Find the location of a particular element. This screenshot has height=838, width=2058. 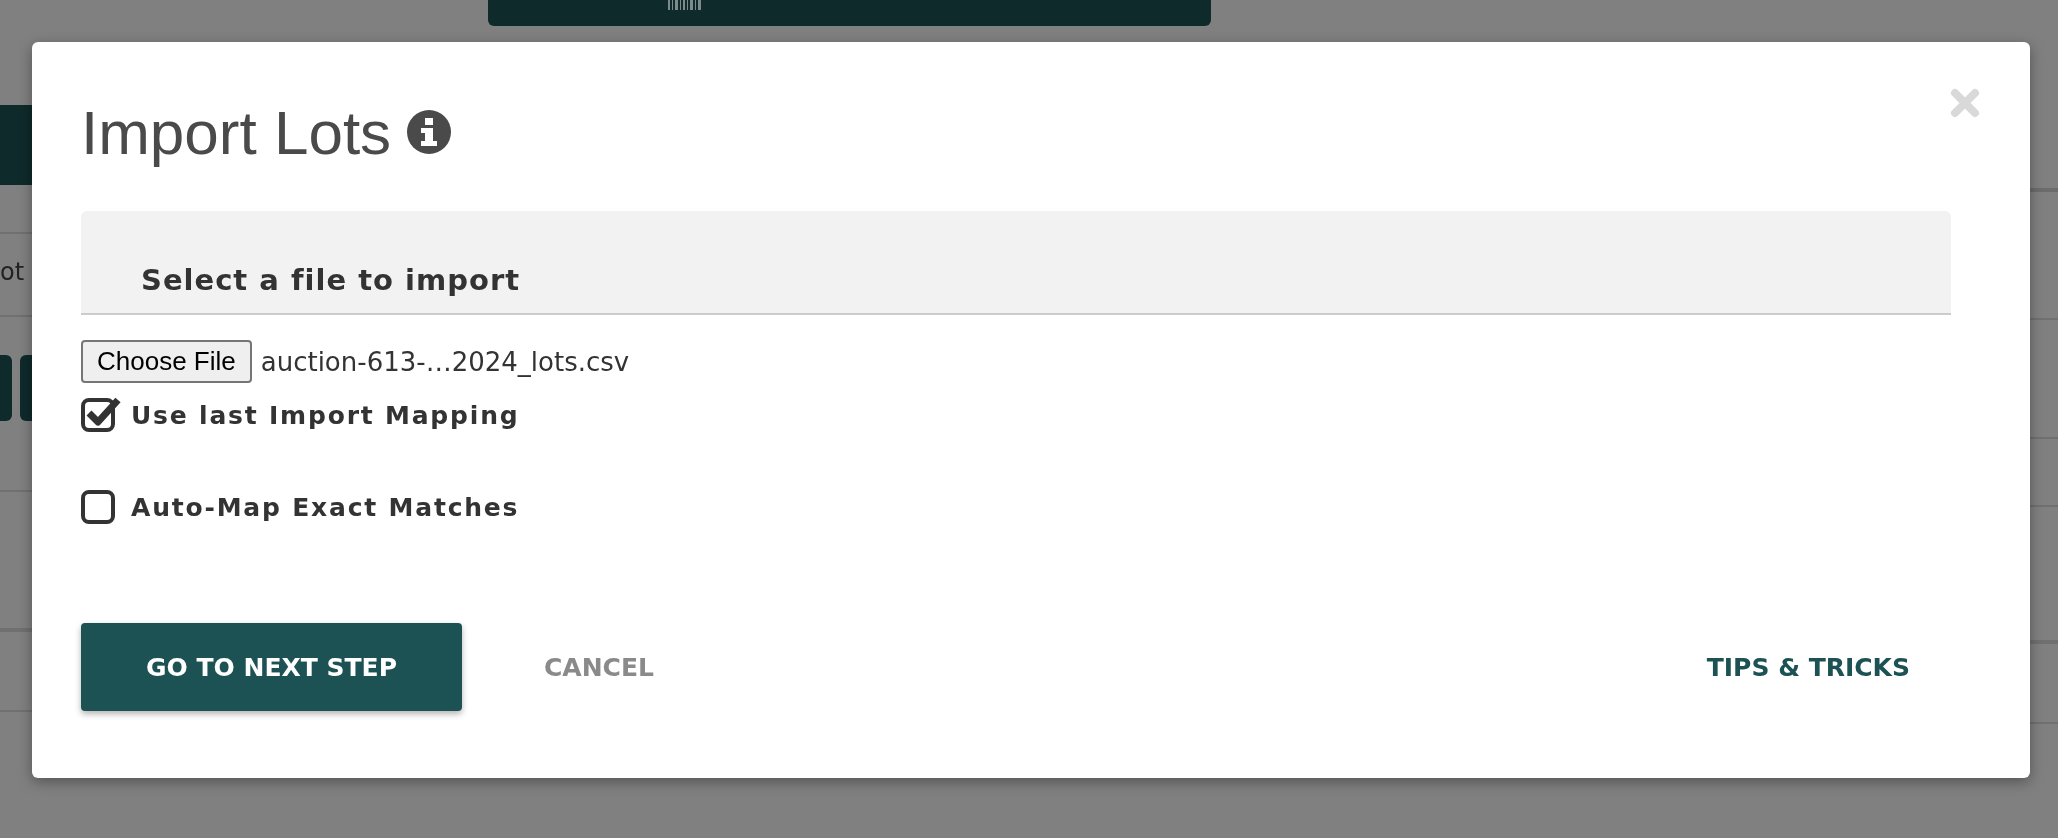

checkbox-label: Auto-Map Exact Matches is located at coordinates (325, 507).